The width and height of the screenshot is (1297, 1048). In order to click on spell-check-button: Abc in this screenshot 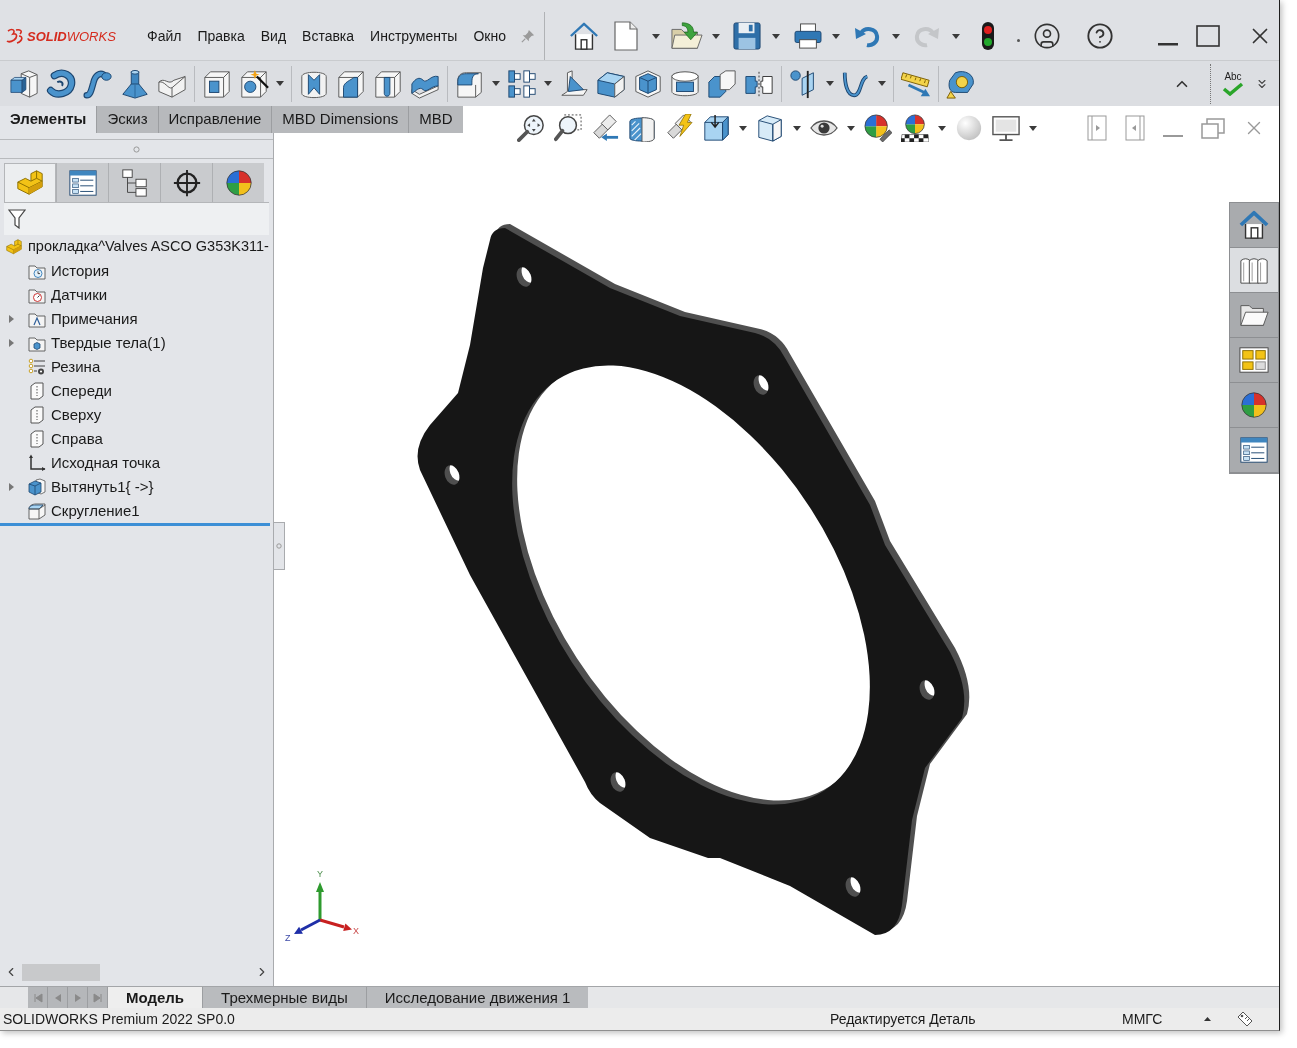, I will do `click(1233, 83)`.